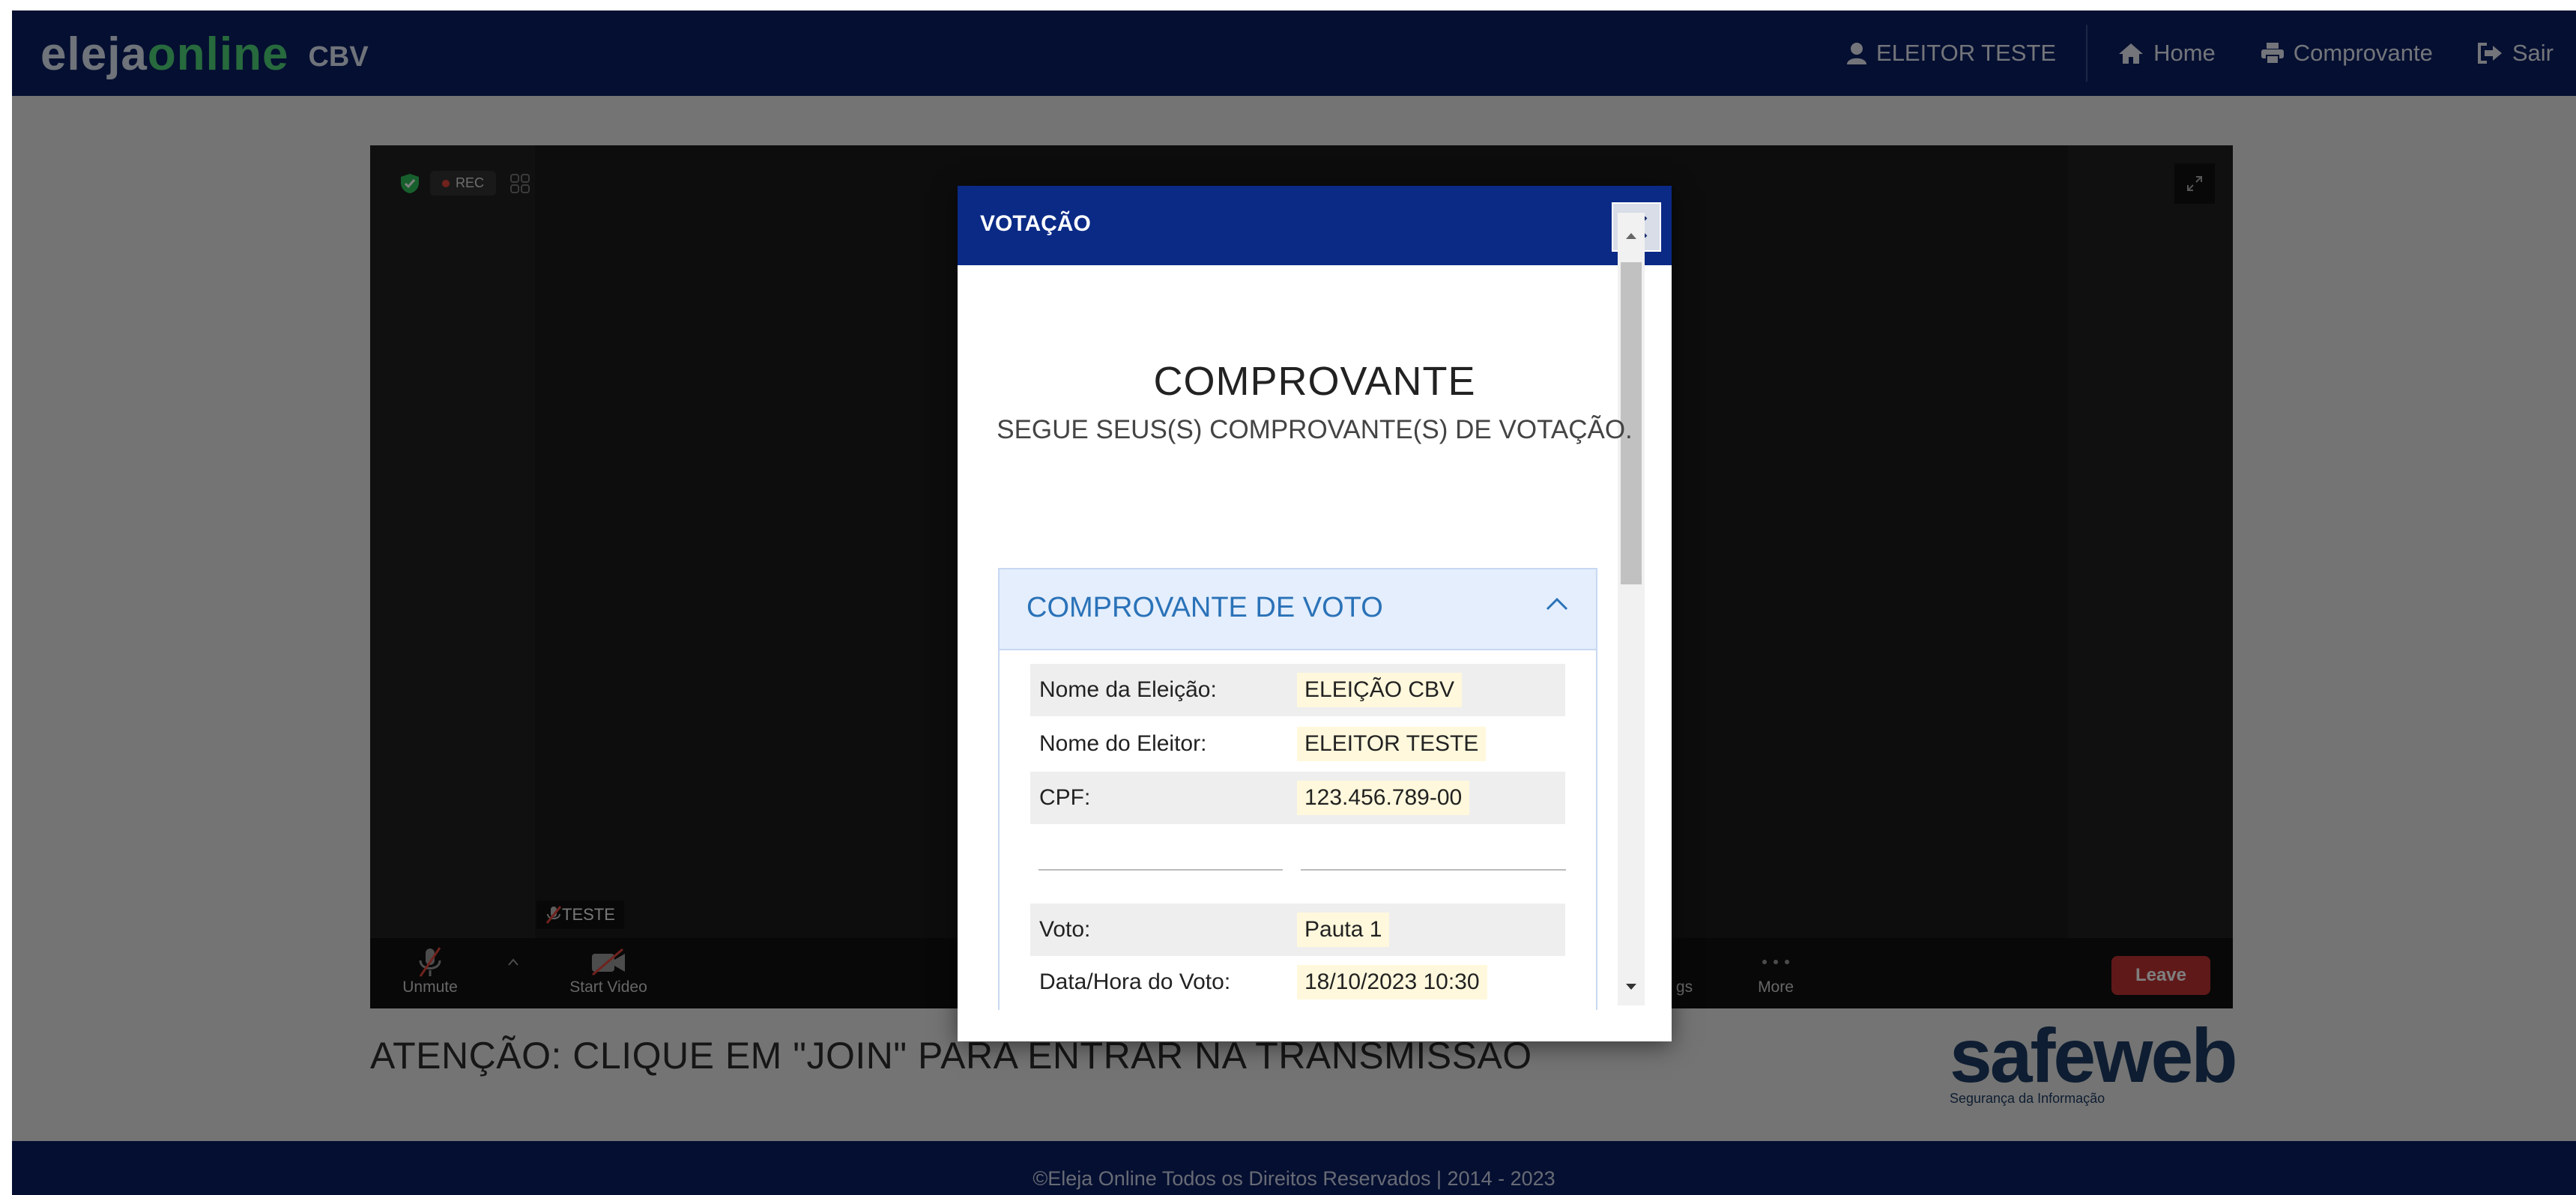 Image resolution: width=2576 pixels, height=1195 pixels. Describe the element at coordinates (1392, 744) in the screenshot. I see `row-value: ELEITOR TESTE` at that location.